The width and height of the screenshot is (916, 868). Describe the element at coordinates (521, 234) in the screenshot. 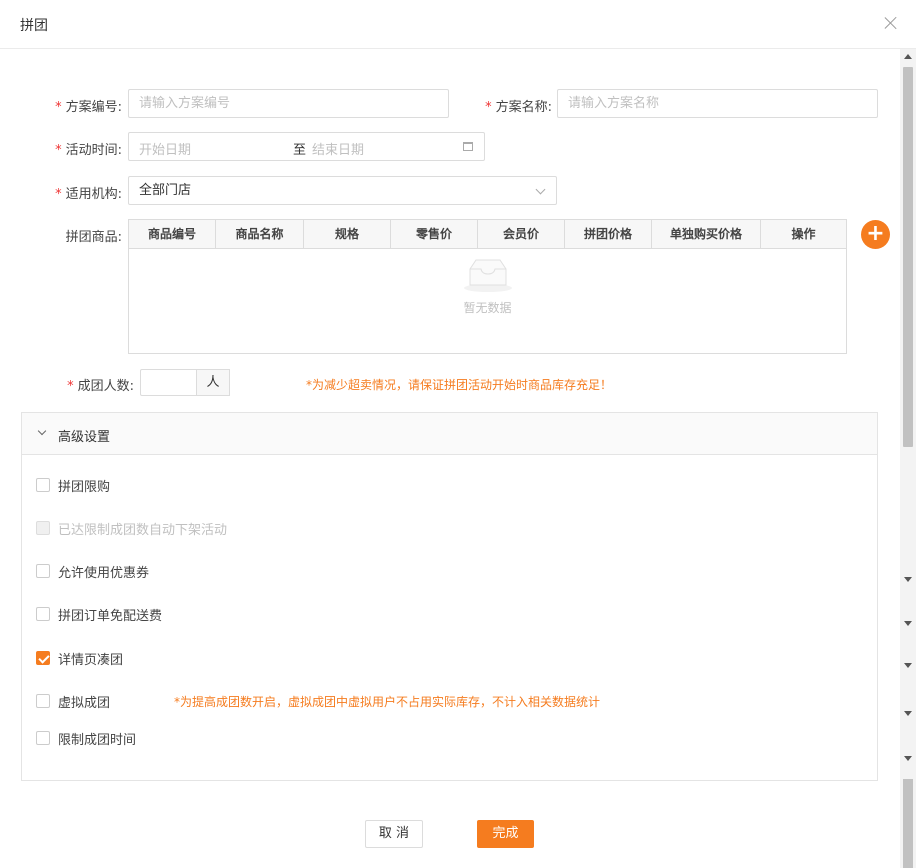

I see `column-header: 会员价` at that location.